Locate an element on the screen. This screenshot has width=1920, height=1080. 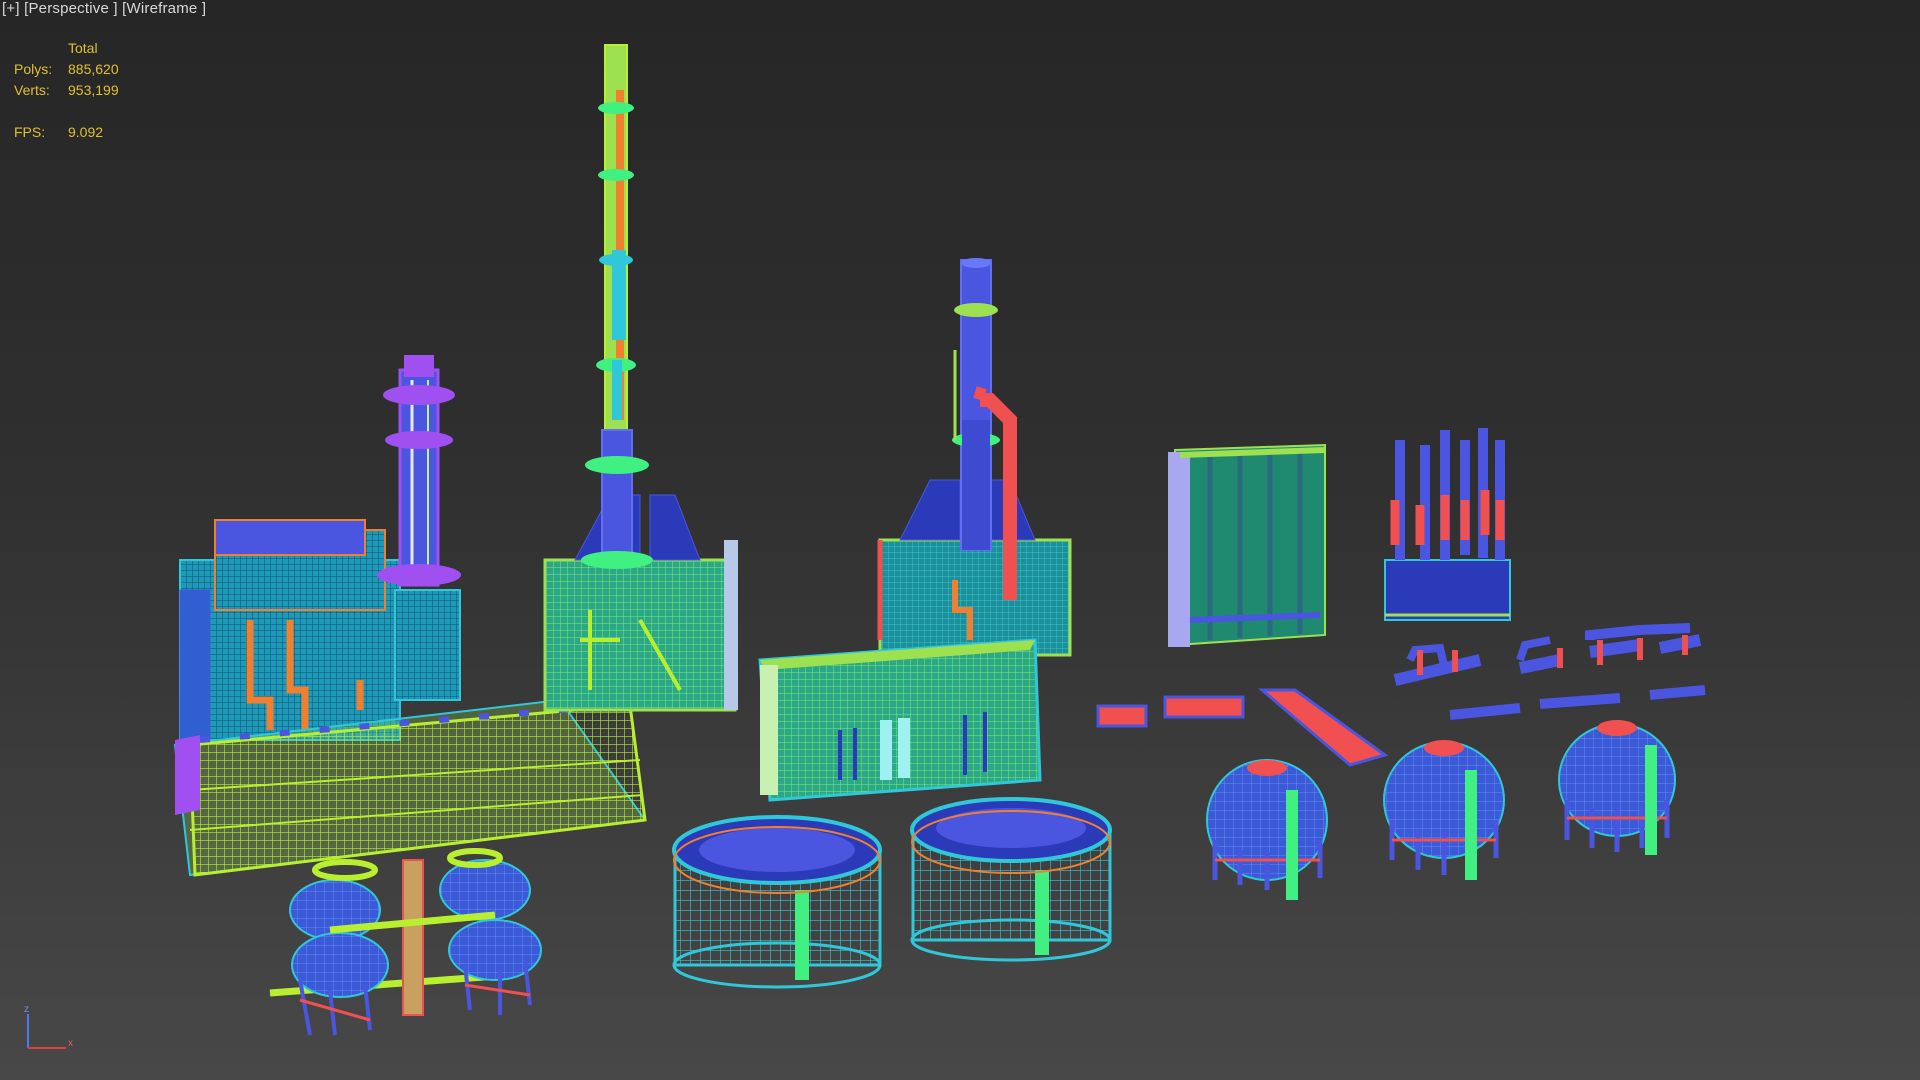
stats-verts-label: Verts: is located at coordinates (32, 90).